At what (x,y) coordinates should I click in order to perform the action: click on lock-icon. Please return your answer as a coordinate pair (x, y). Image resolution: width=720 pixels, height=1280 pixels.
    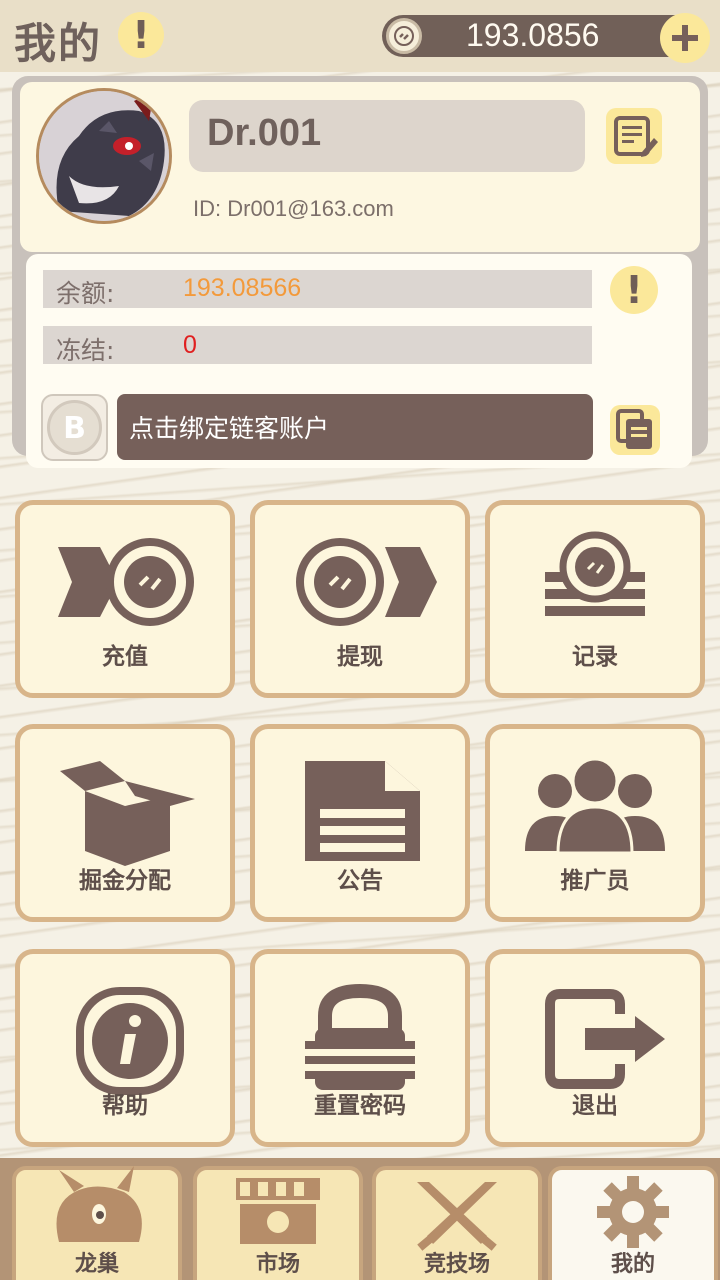
    Looking at the image, I should click on (360, 1036).